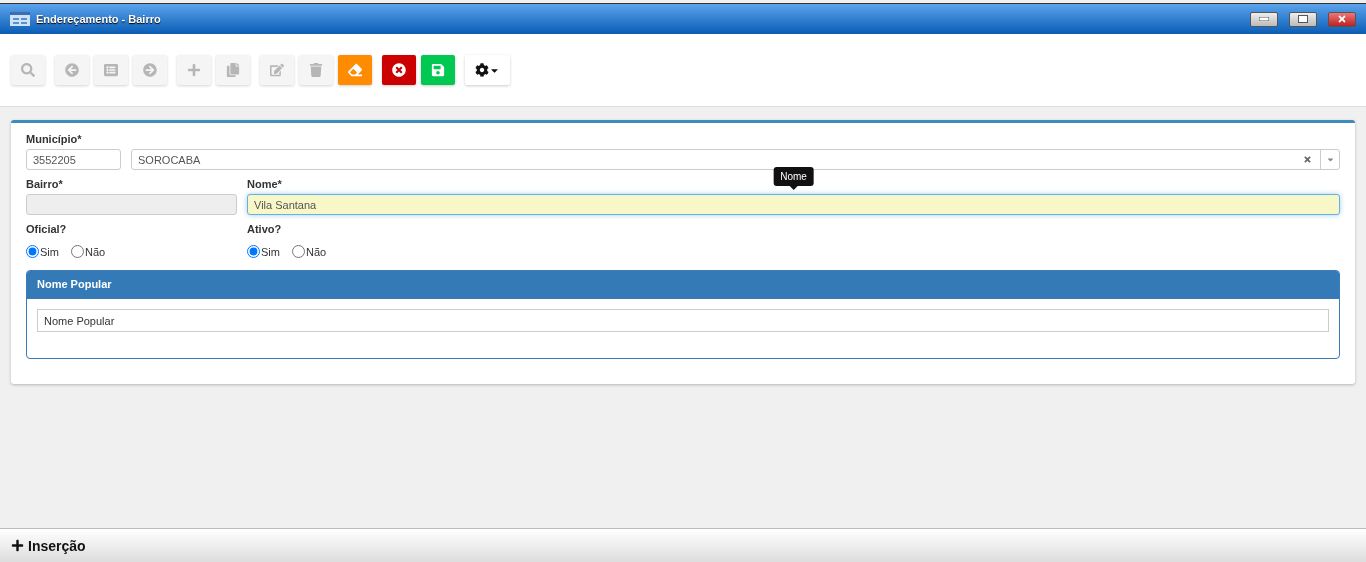  I want to click on caret-icon, so click(1330, 159).